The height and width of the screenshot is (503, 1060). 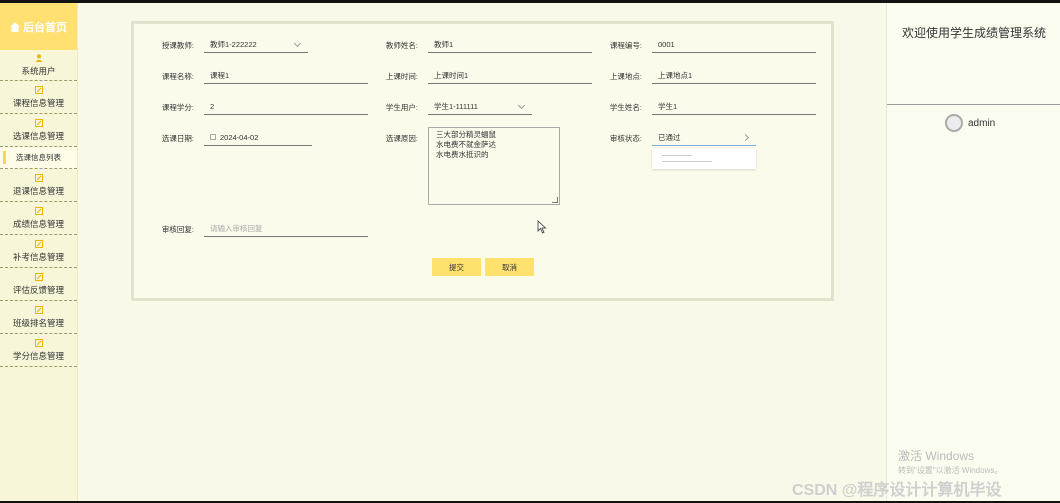 I want to click on sidebar-item-course-info: 课程信息管理, so click(x=38, y=97).